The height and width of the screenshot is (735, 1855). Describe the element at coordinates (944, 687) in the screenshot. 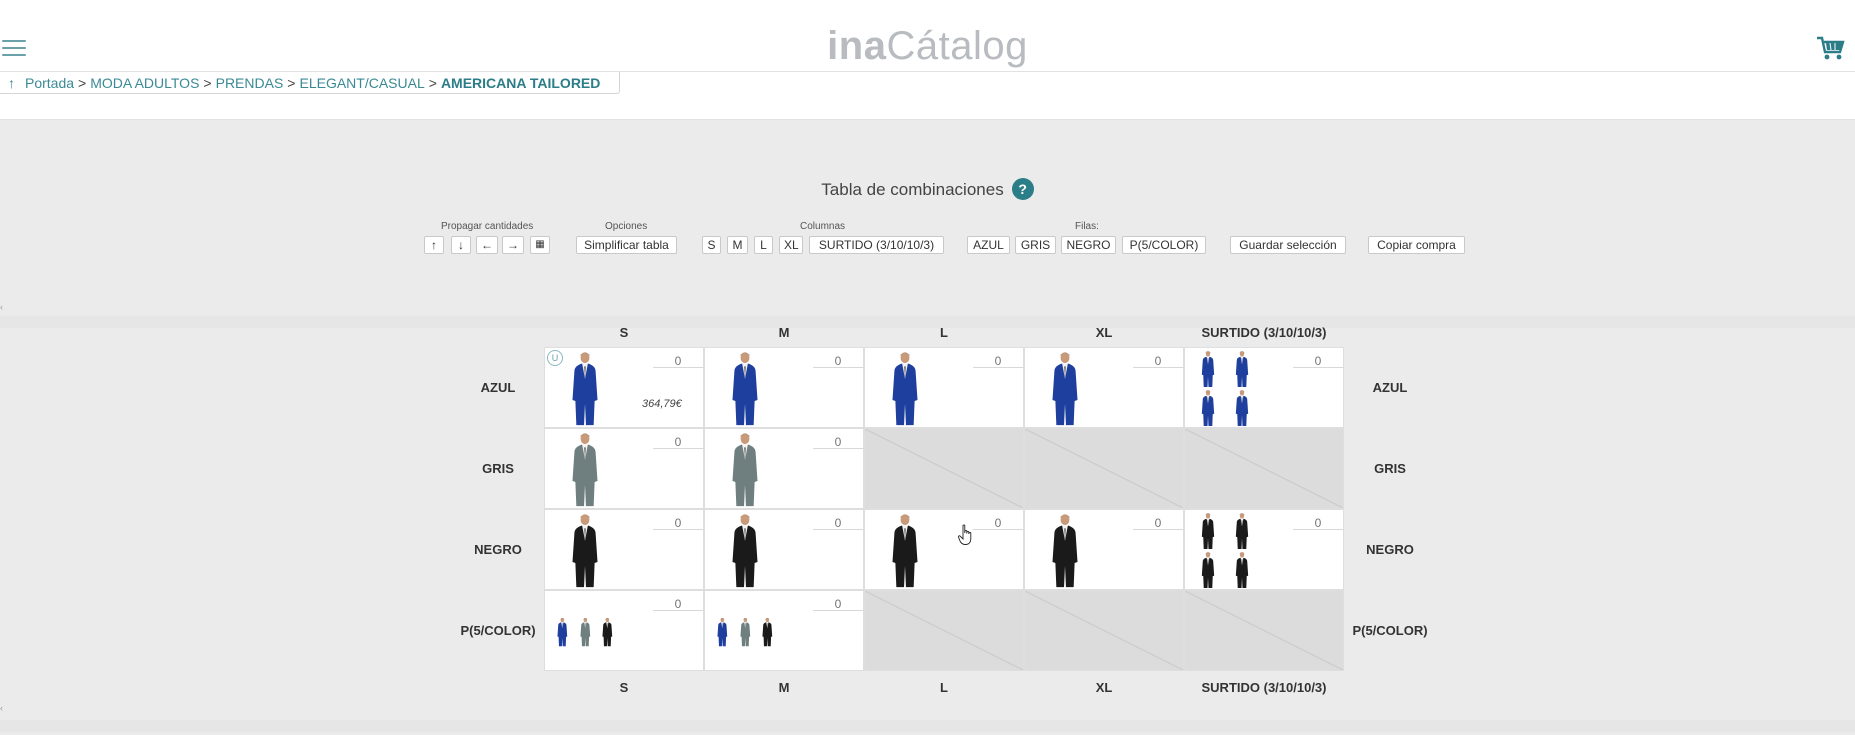

I see `column-header-bottom: L` at that location.